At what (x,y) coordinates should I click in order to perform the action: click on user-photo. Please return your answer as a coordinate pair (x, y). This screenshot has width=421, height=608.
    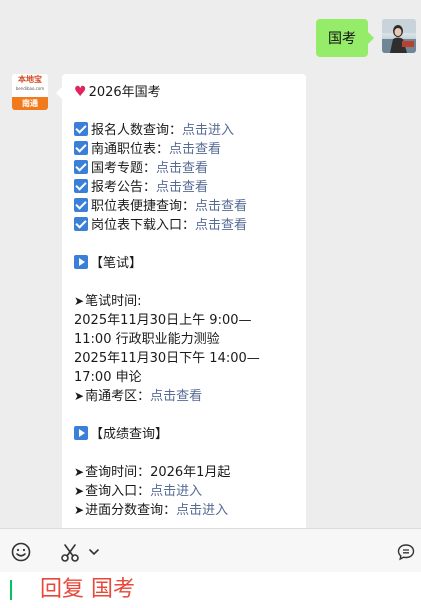
    Looking at the image, I should click on (399, 36).